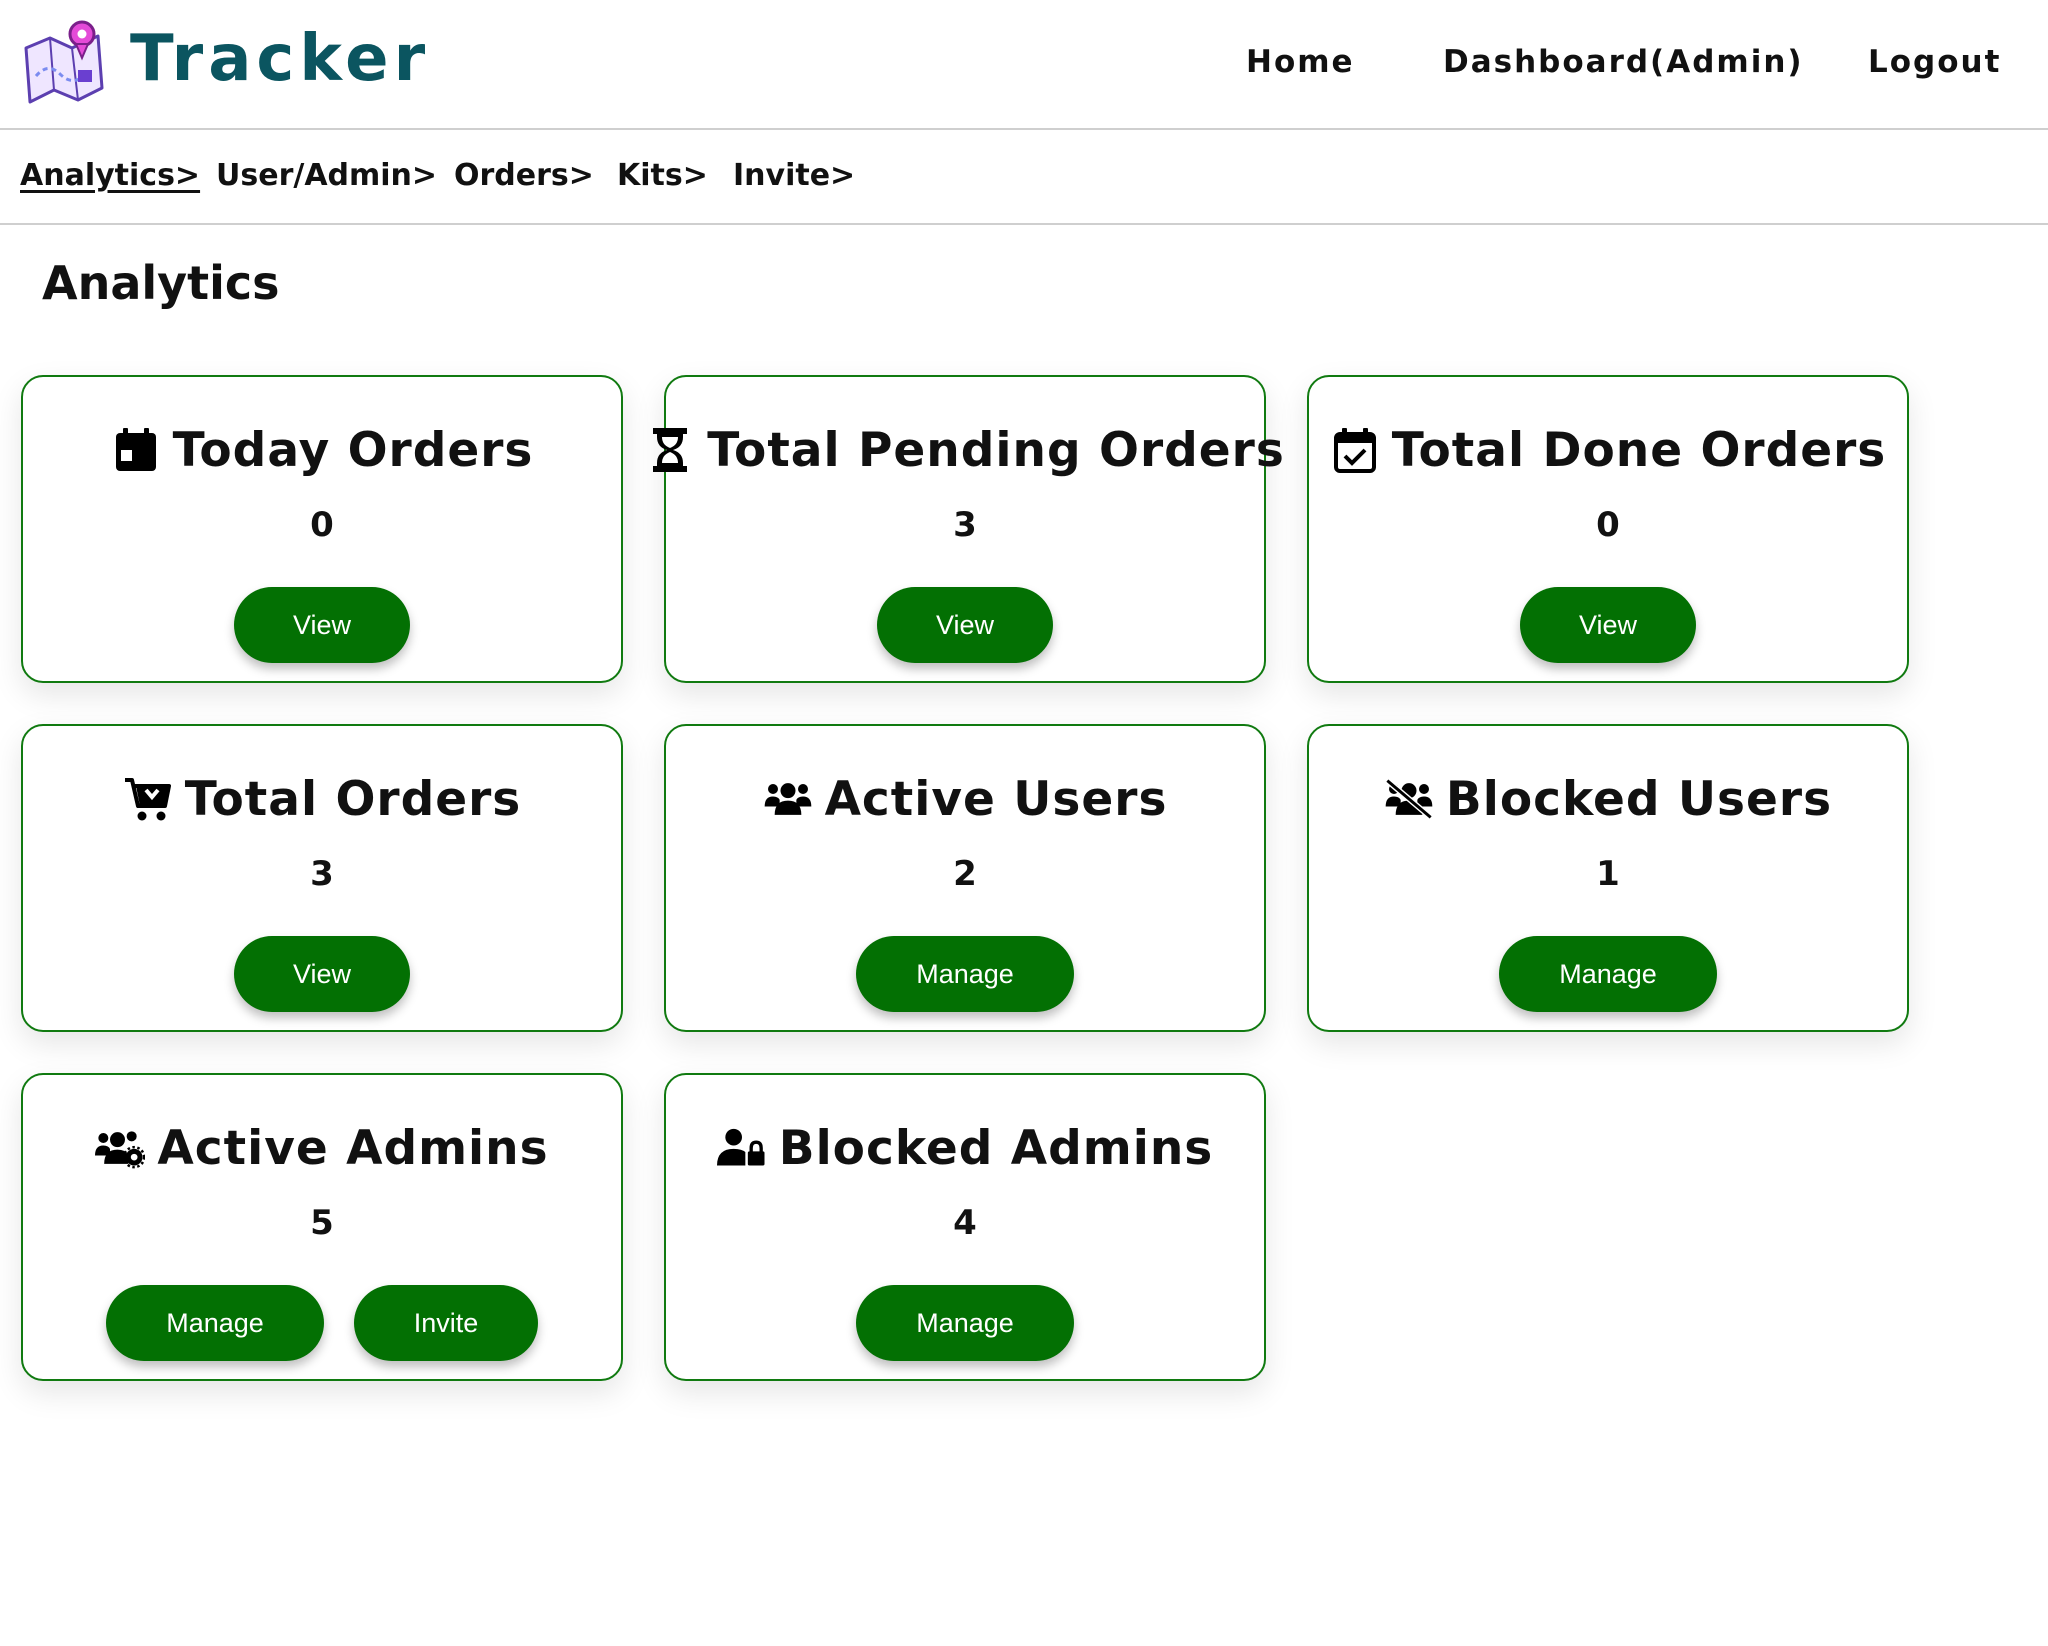  What do you see at coordinates (446, 1323) in the screenshot?
I see `invite-button: Invite` at bounding box center [446, 1323].